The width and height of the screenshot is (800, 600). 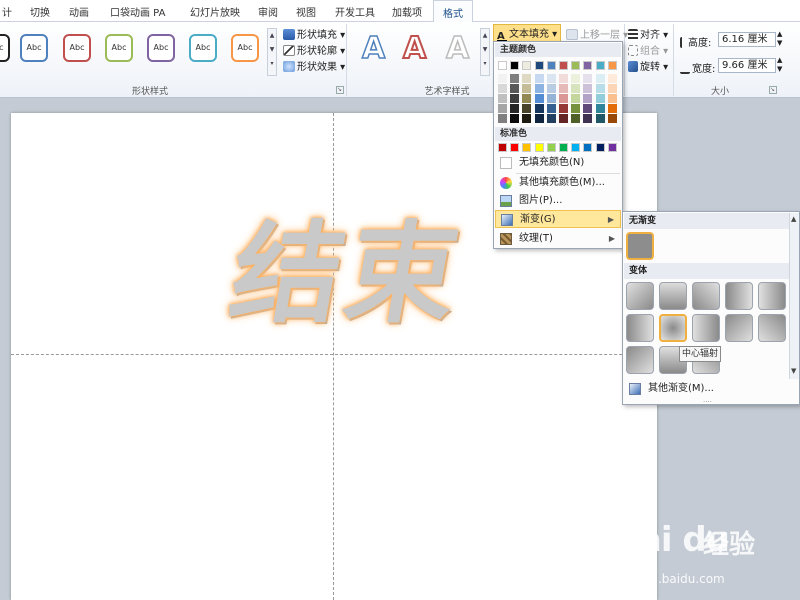 What do you see at coordinates (457, 49) in the screenshot?
I see `wordart-style-outline-gray: A` at bounding box center [457, 49].